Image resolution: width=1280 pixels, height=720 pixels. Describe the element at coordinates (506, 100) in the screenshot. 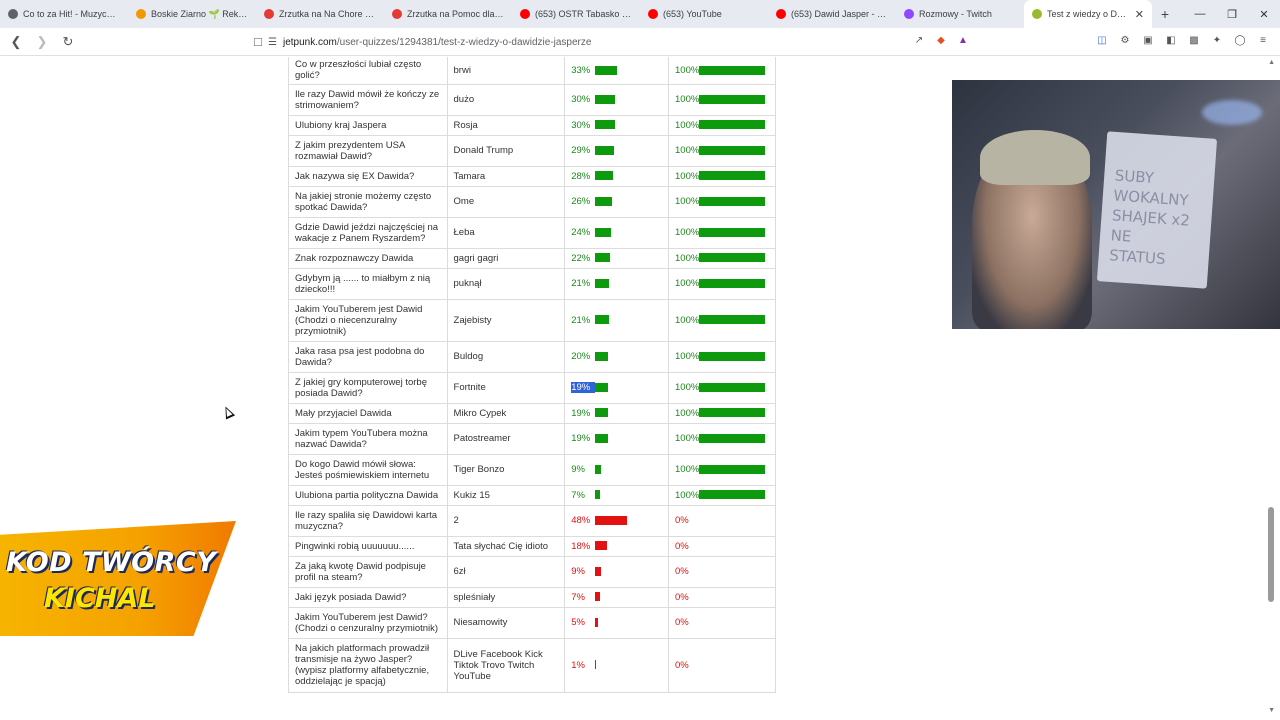

I see `answer-cell: dużo` at that location.